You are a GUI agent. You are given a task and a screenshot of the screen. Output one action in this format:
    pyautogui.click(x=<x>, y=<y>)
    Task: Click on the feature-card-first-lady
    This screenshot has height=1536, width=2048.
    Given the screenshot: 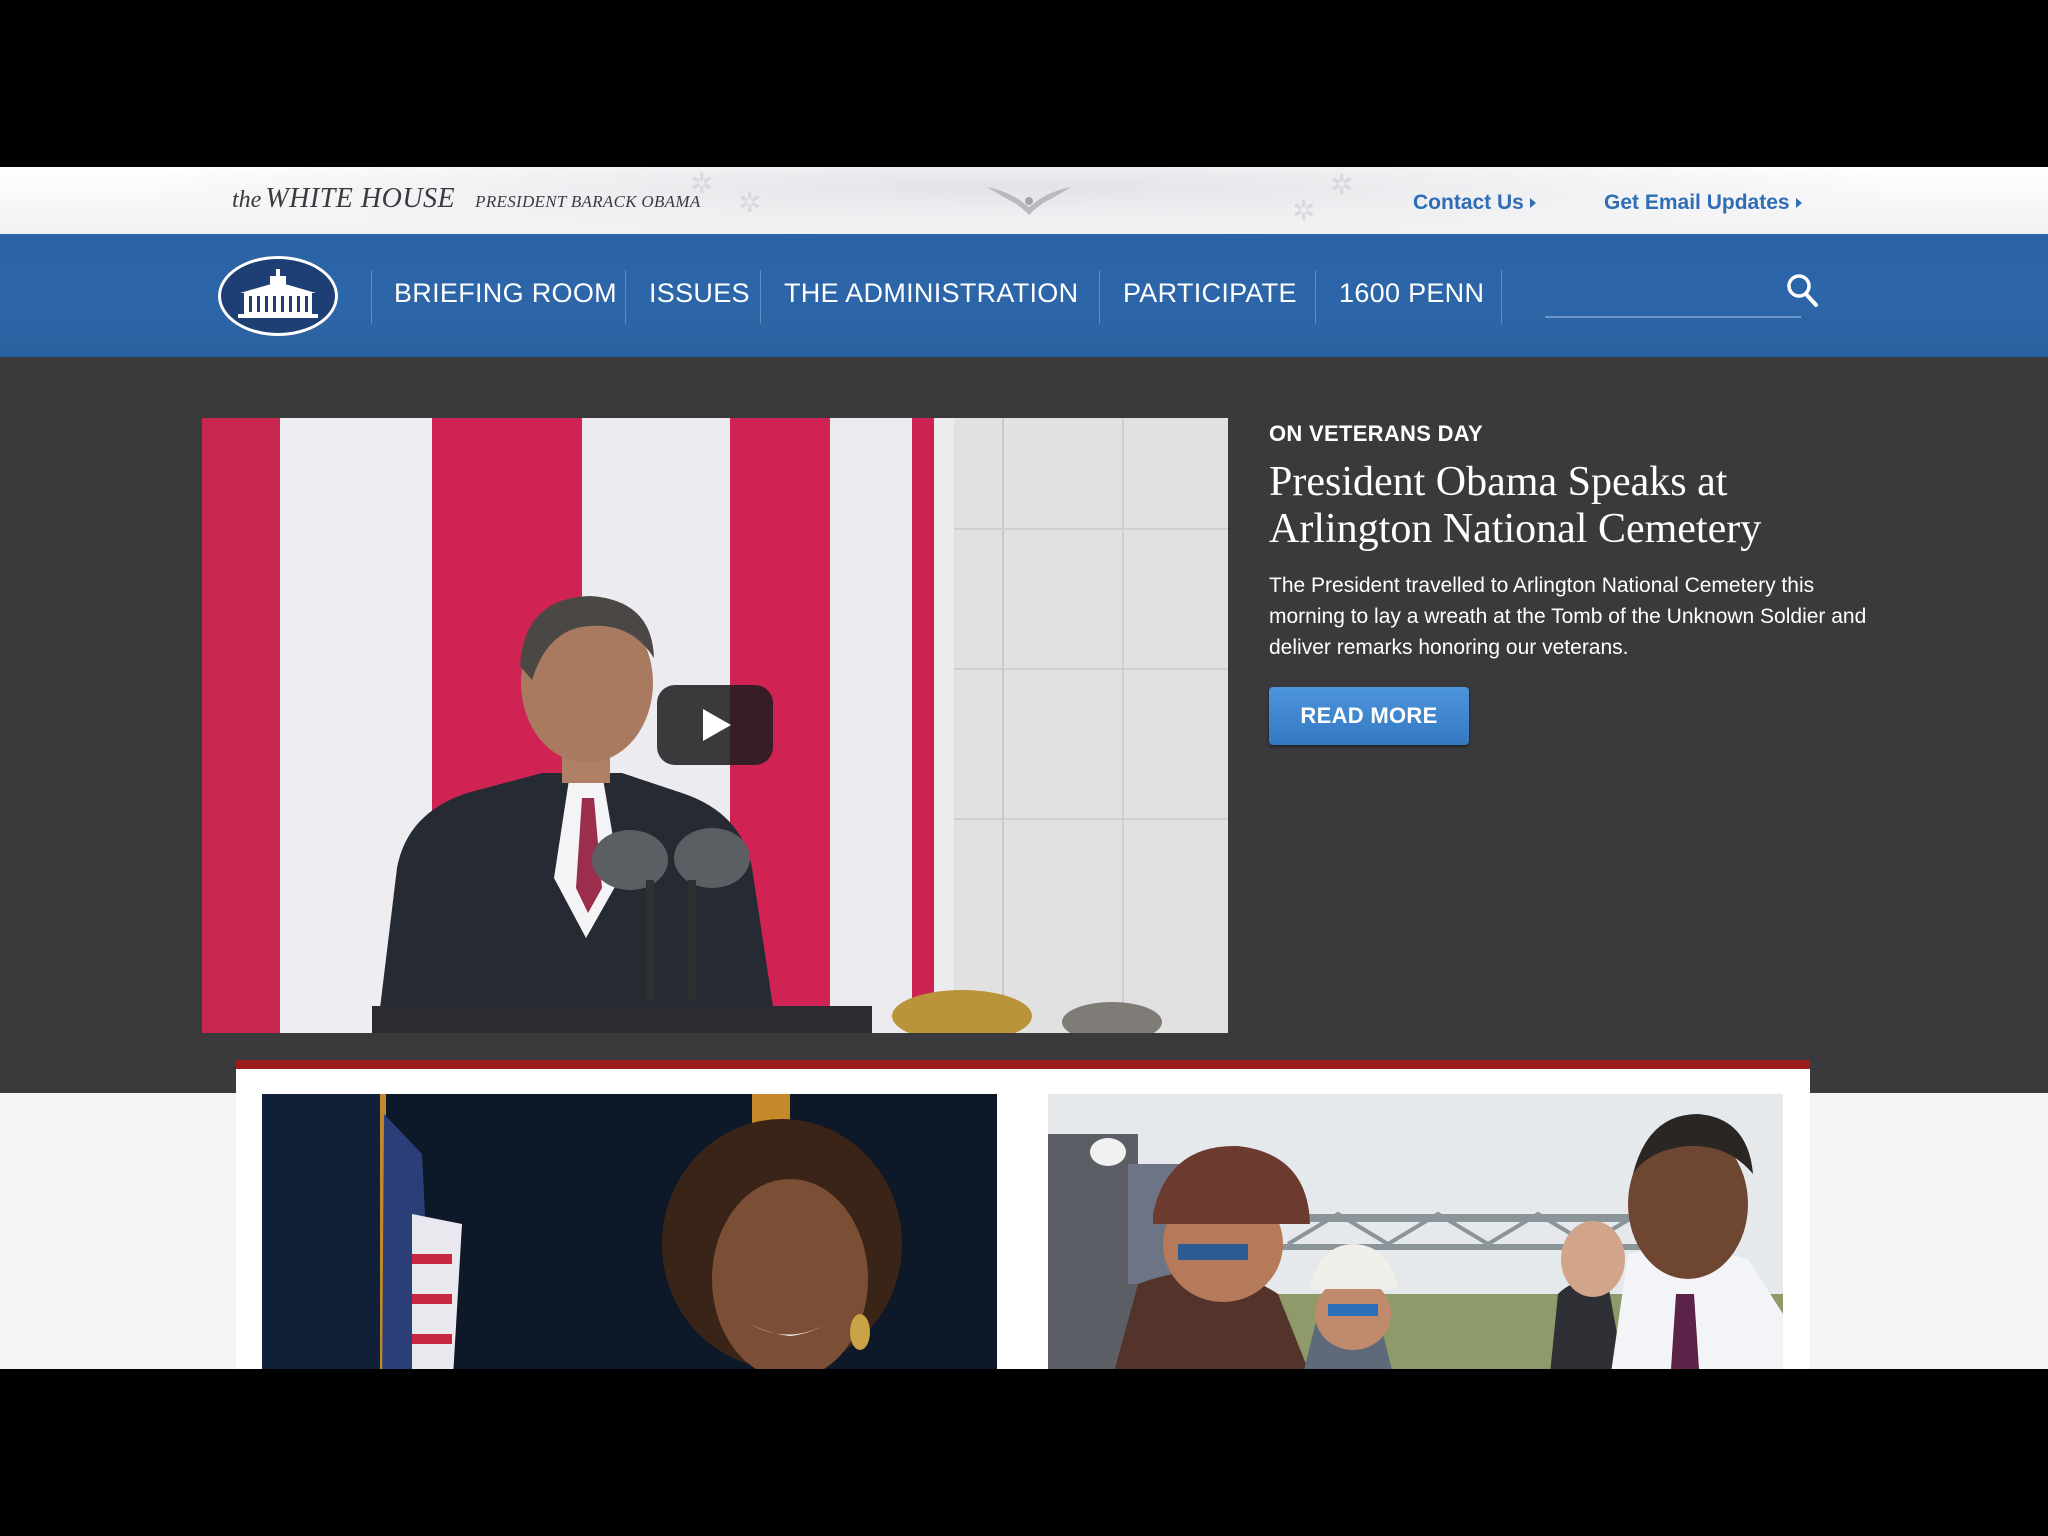 What is the action you would take?
    pyautogui.click(x=629, y=1231)
    